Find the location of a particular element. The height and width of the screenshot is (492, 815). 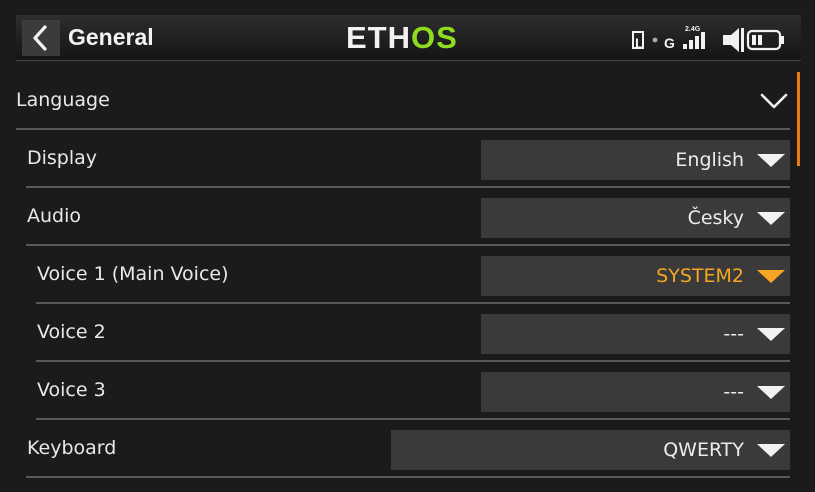

row-label: Display is located at coordinates (62, 158).